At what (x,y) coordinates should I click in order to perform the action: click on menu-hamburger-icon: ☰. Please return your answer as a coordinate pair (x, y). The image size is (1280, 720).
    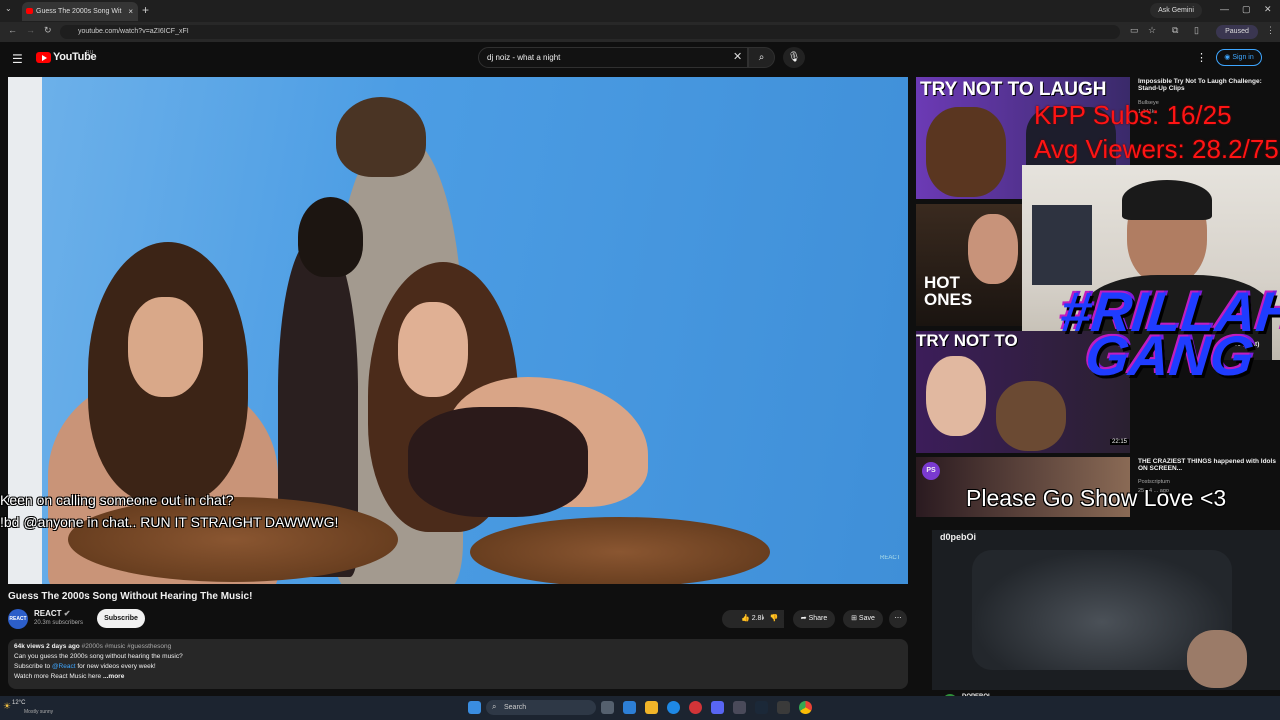
    Looking at the image, I should click on (17, 59).